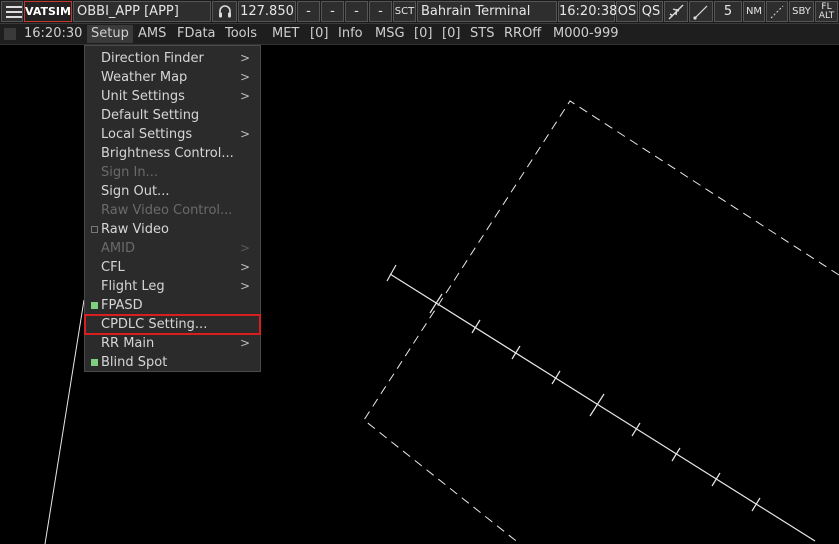 The width and height of the screenshot is (839, 544). What do you see at coordinates (285, 34) in the screenshot?
I see `menu-met: MET` at bounding box center [285, 34].